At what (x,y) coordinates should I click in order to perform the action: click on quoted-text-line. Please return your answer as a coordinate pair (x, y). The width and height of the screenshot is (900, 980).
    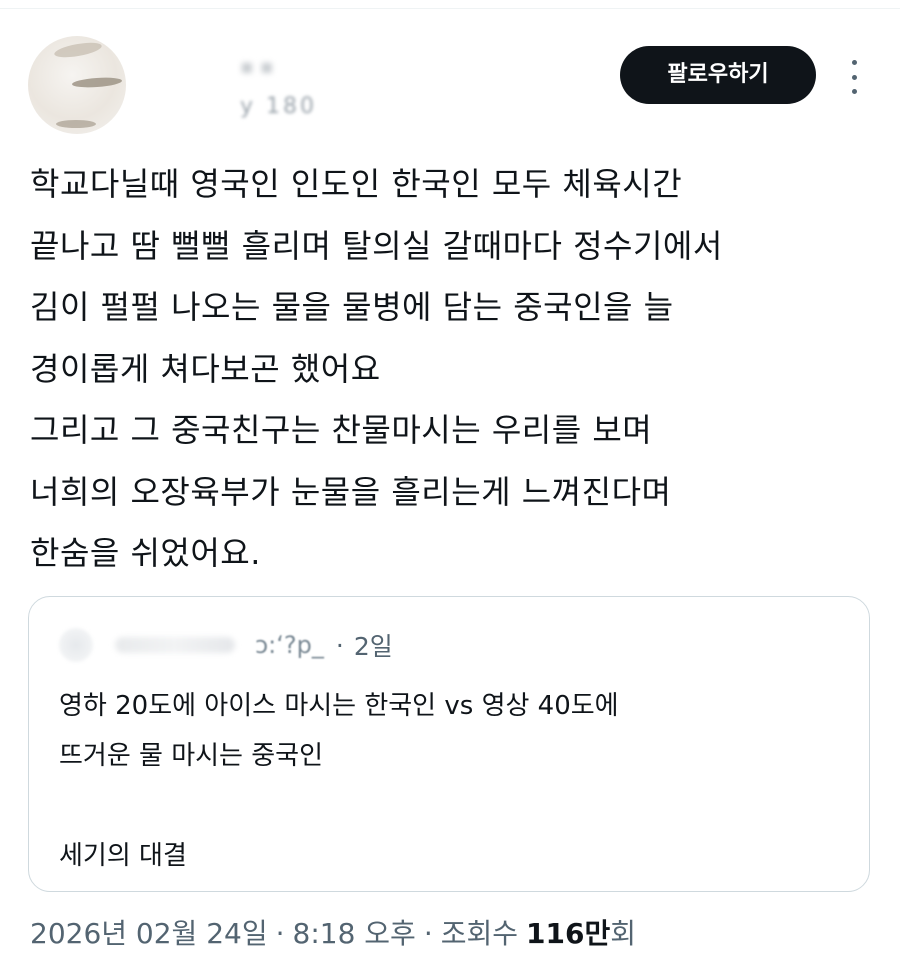
    Looking at the image, I should click on (454, 806).